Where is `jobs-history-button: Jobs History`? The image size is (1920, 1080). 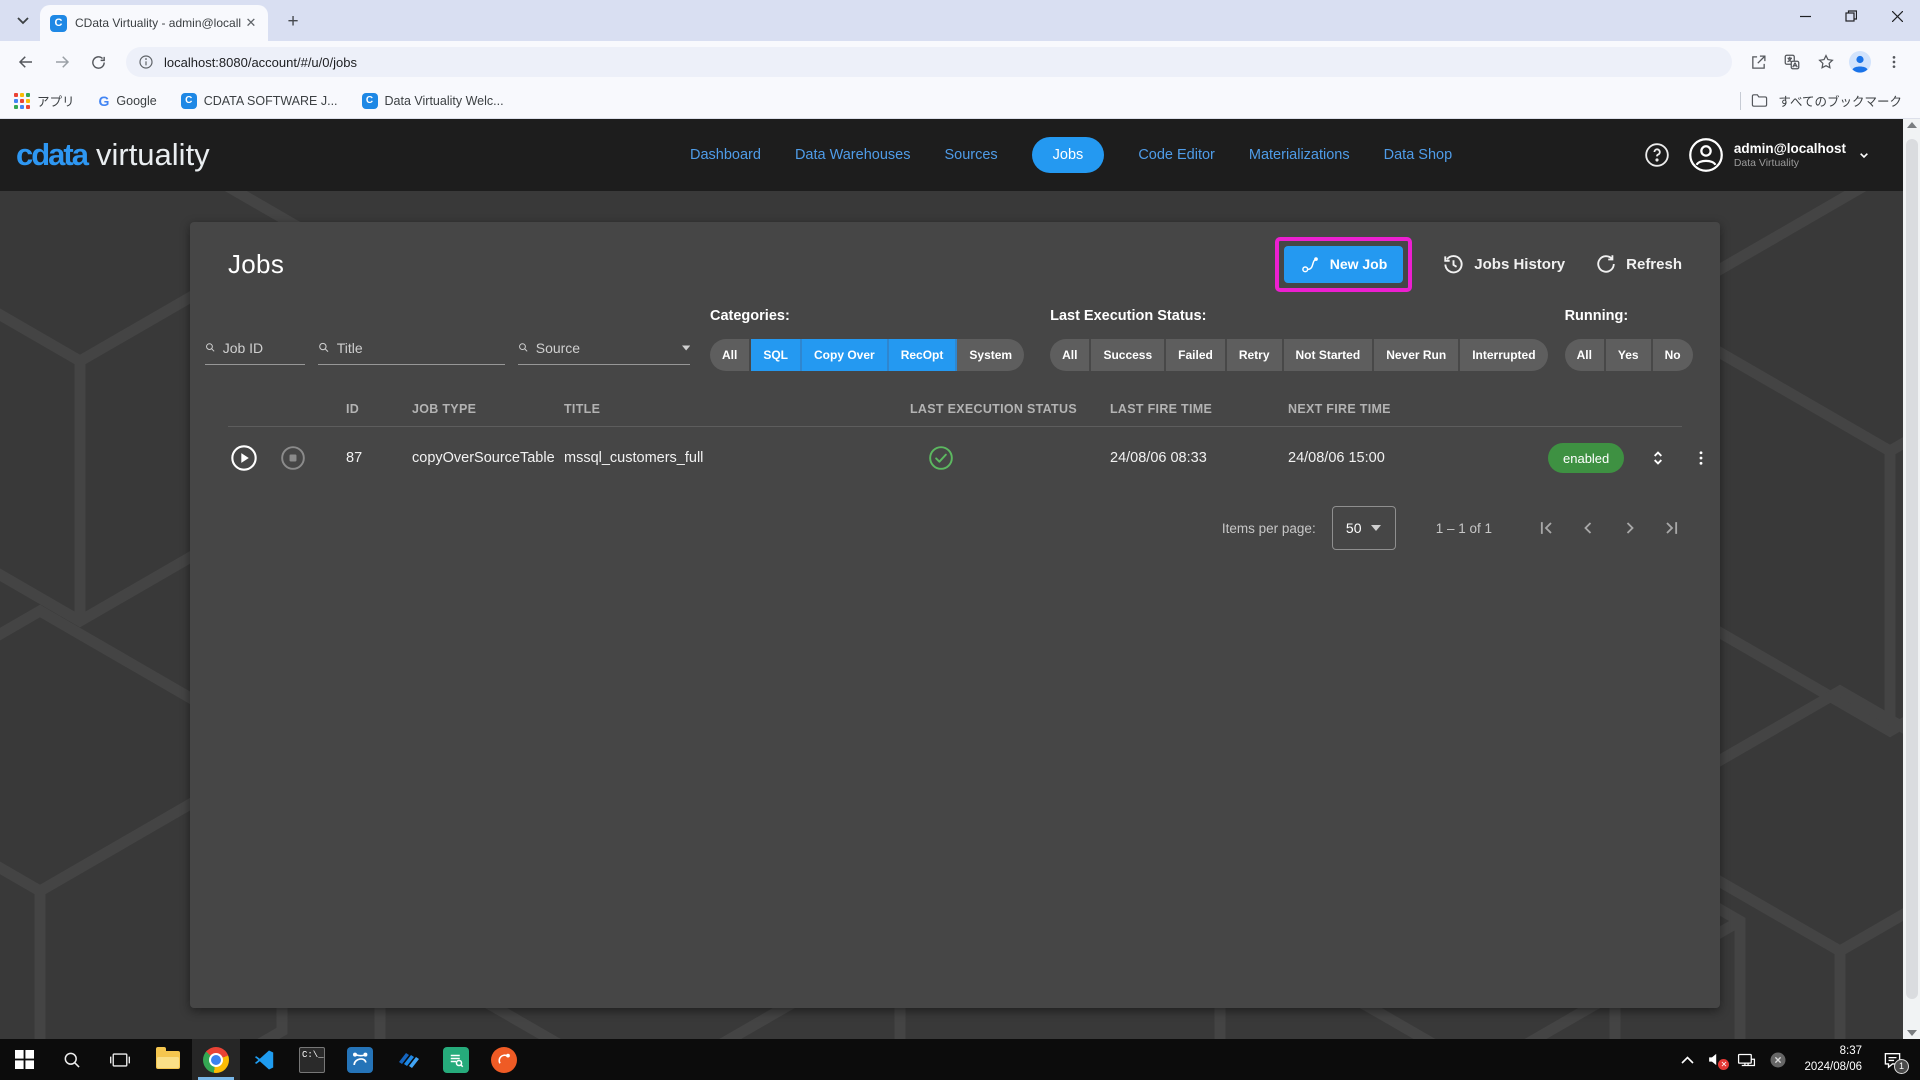
jobs-history-button: Jobs History is located at coordinates (1503, 264).